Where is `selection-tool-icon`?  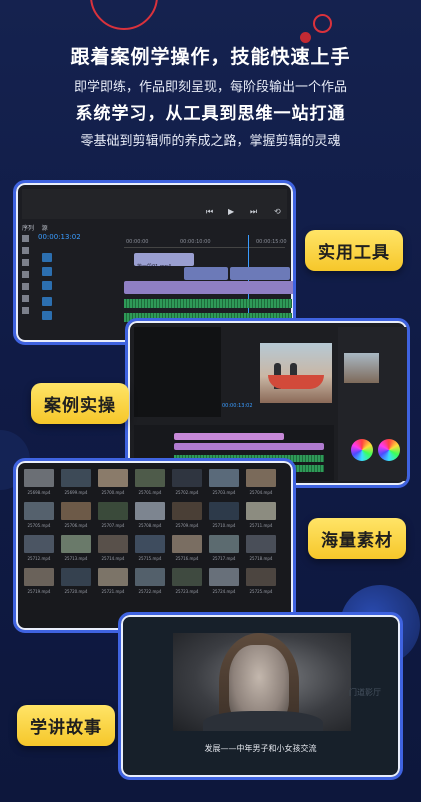
selection-tool-icon is located at coordinates (25, 238).